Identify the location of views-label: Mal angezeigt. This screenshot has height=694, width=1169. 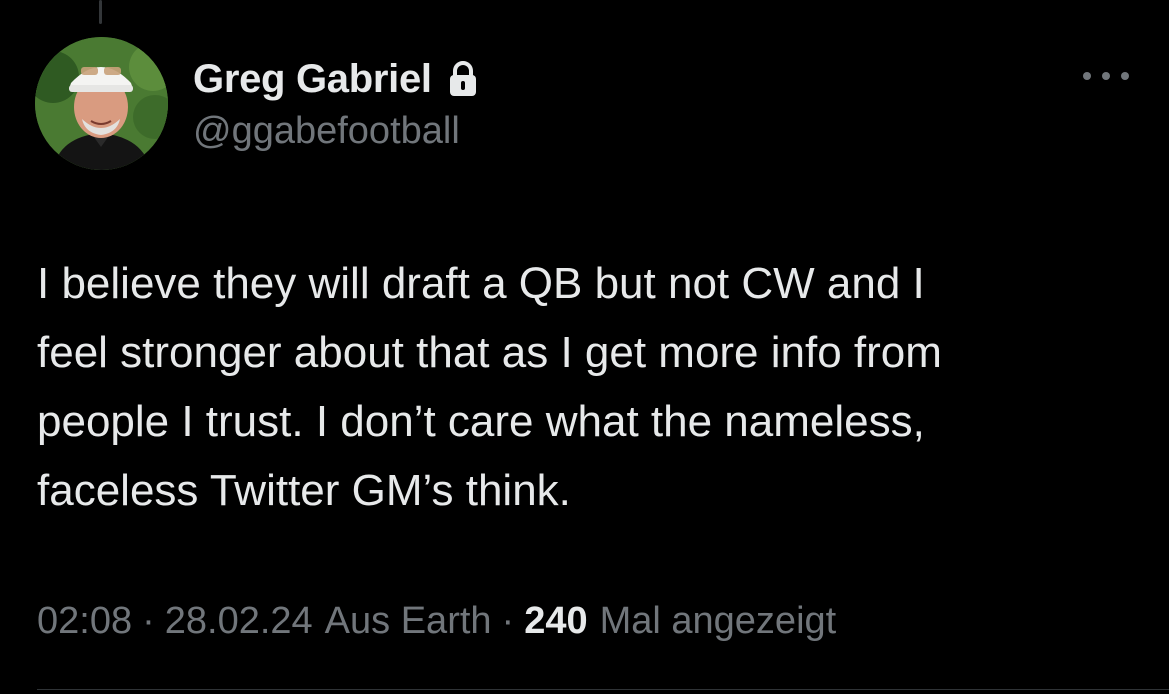
(718, 621).